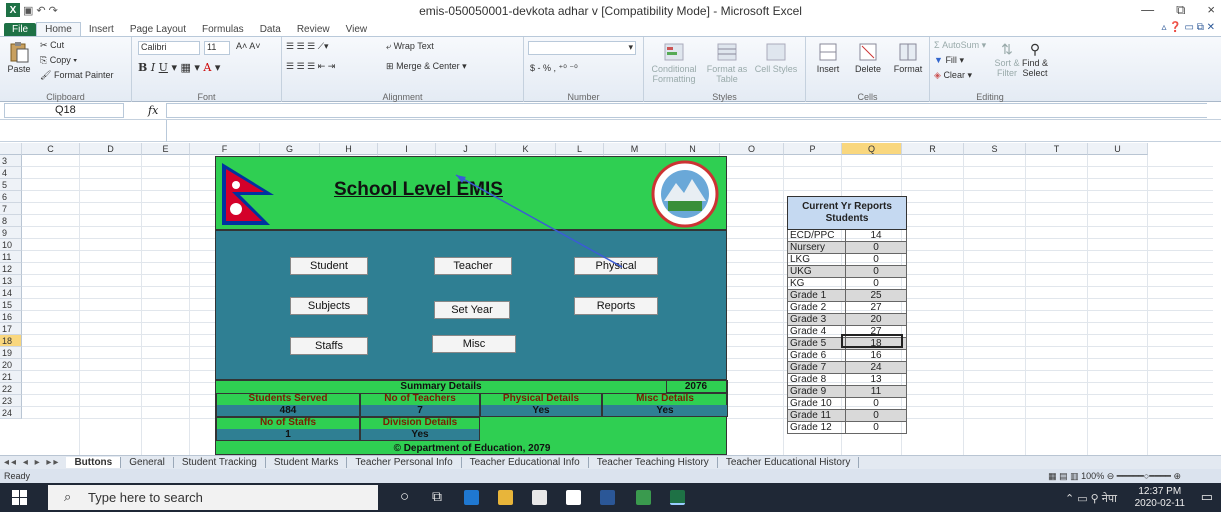  What do you see at coordinates (1188, 27) in the screenshot?
I see `help-icon: ▵ ❓ ▭ ⧉ ✕` at bounding box center [1188, 27].